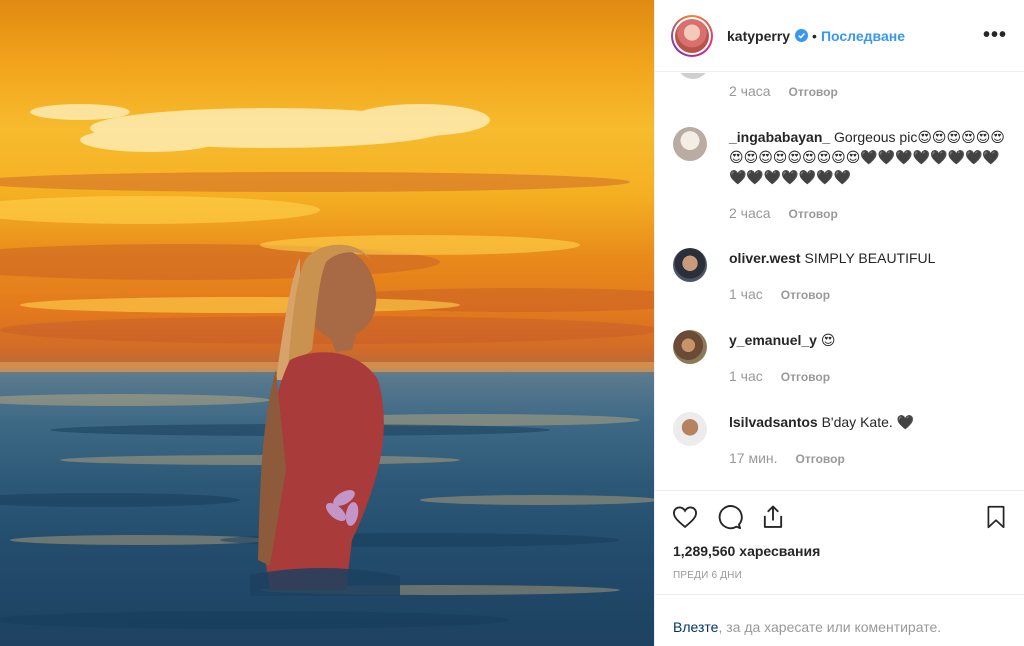 This screenshot has height=646, width=1024. Describe the element at coordinates (758, 36) in the screenshot. I see `author-username: katyperry` at that location.